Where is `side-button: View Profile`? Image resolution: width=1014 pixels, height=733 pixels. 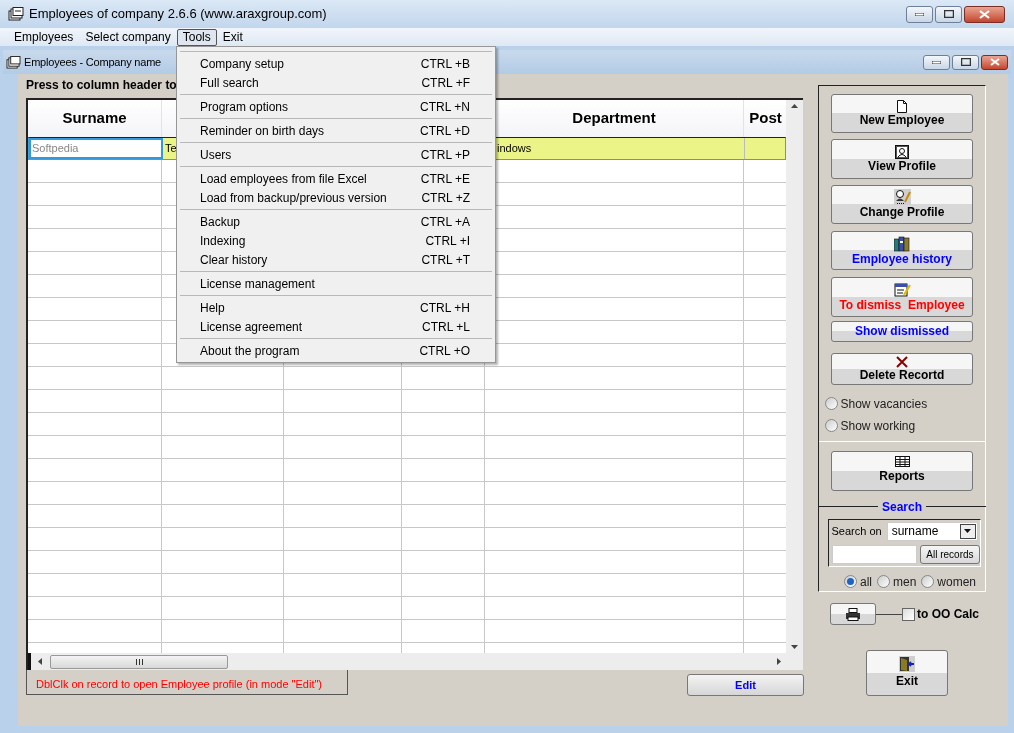 side-button: View Profile is located at coordinates (902, 159).